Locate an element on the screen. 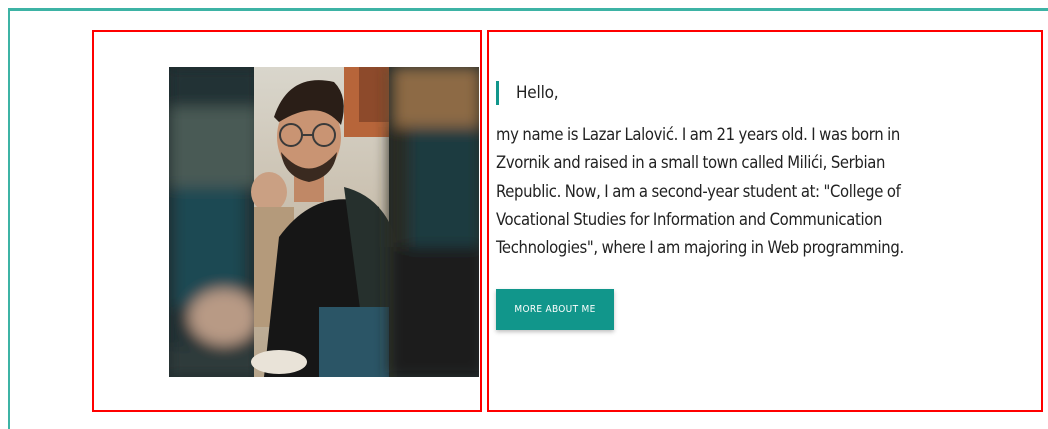 The width and height of the screenshot is (1048, 429). more-about-me-button: MORE ABOUT ME is located at coordinates (555, 309).